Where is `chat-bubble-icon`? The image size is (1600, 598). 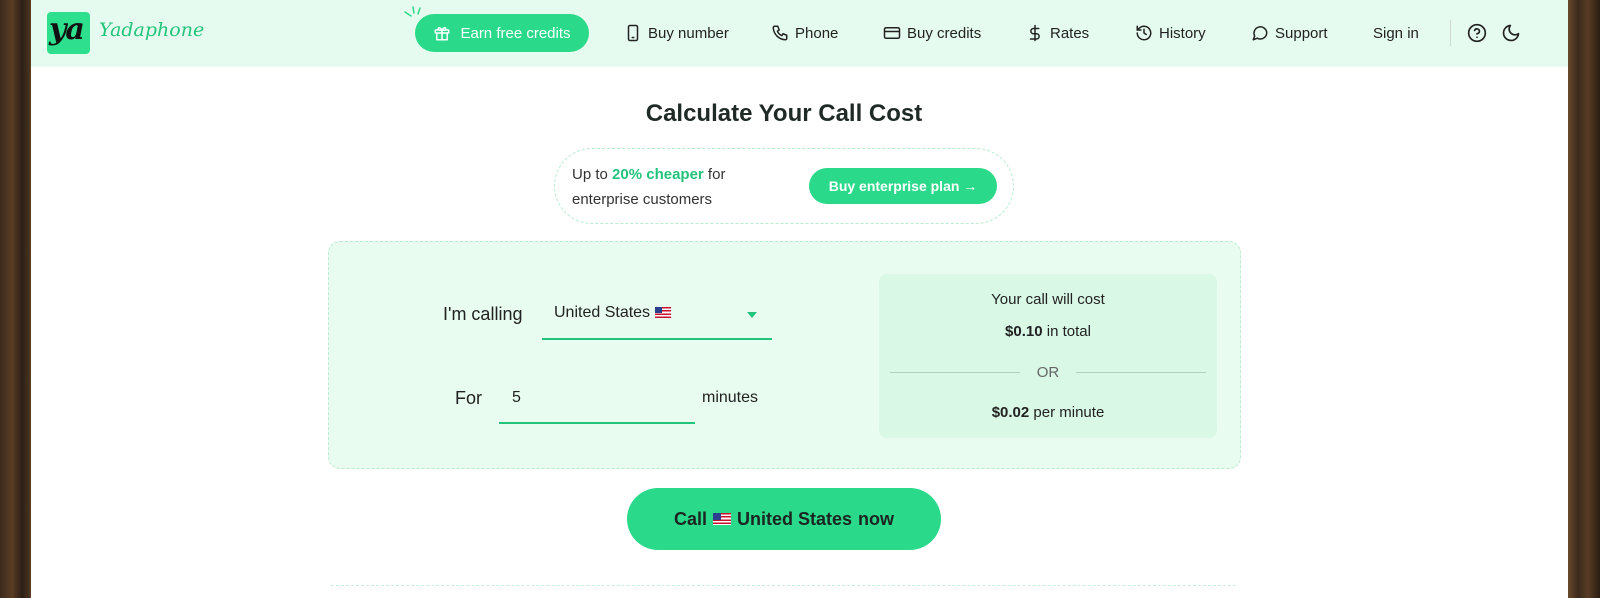
chat-bubble-icon is located at coordinates (1260, 33).